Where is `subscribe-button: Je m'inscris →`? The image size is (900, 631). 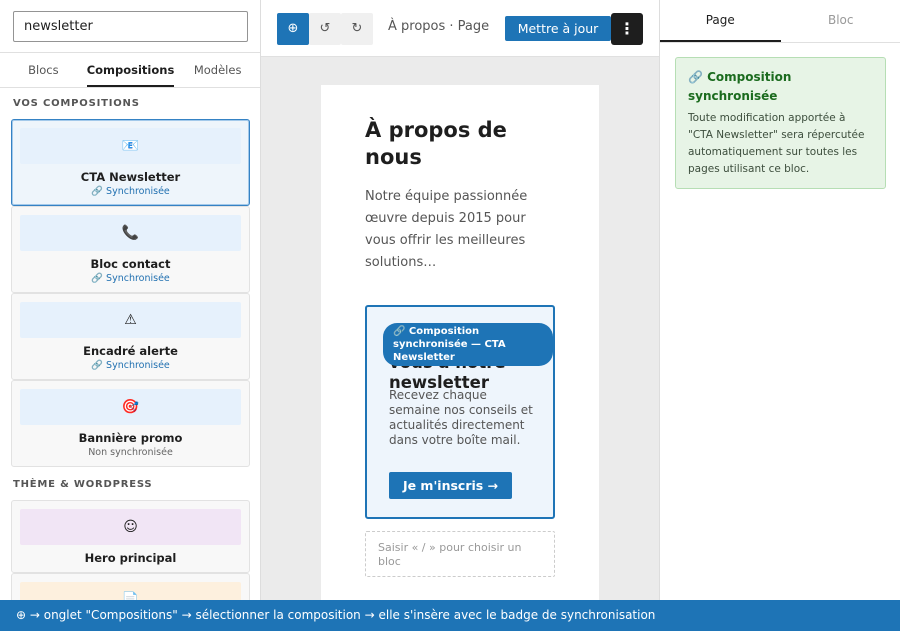
subscribe-button: Je m'inscris → is located at coordinates (450, 485).